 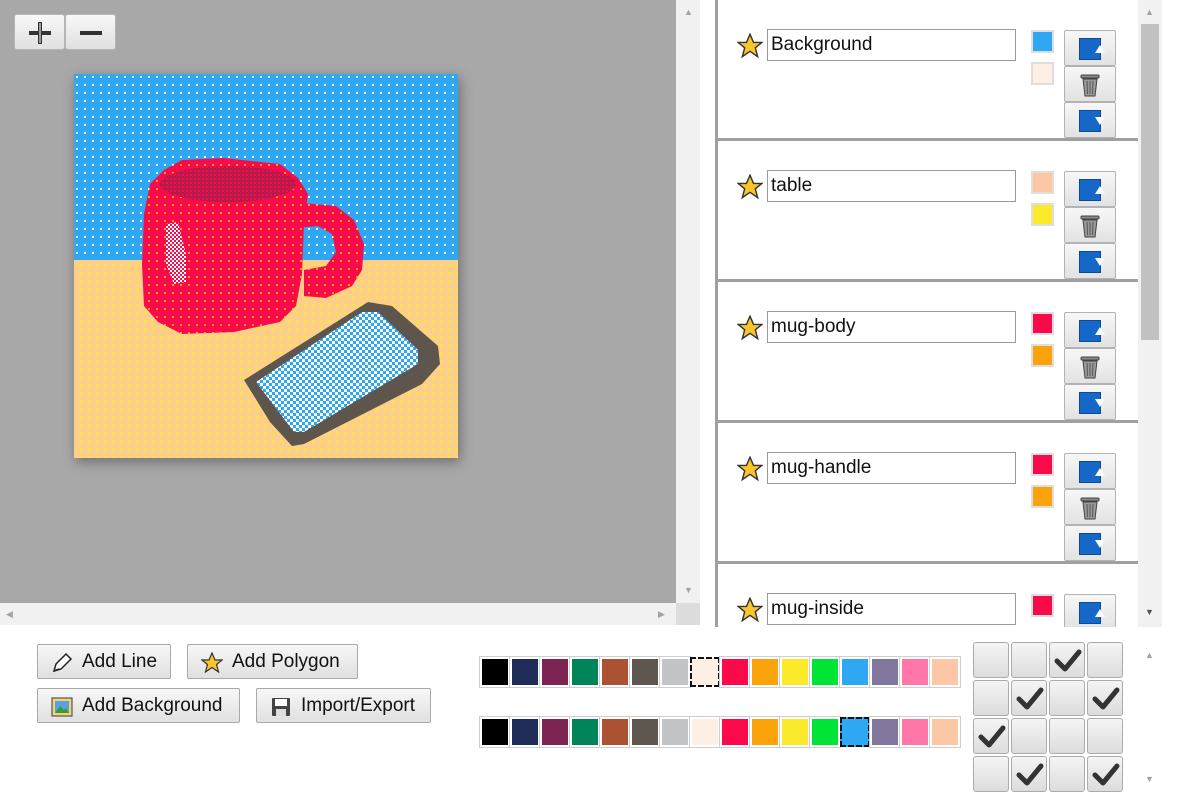 I want to click on scroll-right-arrow-icon: ▶, so click(x=661, y=614).